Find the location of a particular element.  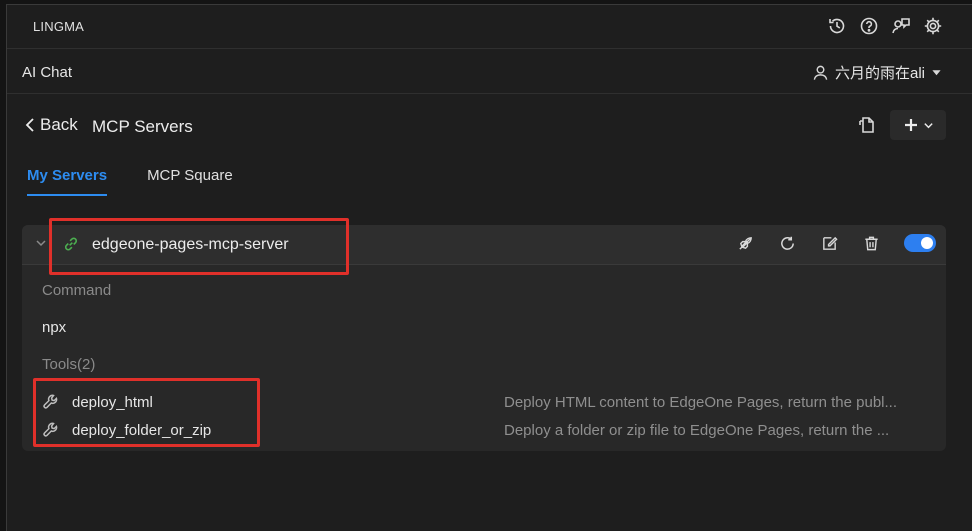

server-tabs: My Servers MCP Square is located at coordinates (130, 181).